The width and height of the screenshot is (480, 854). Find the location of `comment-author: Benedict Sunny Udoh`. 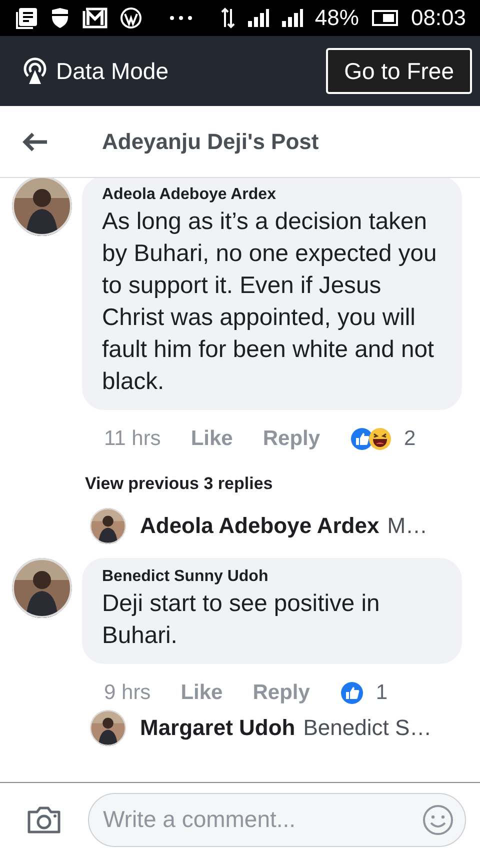

comment-author: Benedict Sunny Udoh is located at coordinates (272, 577).